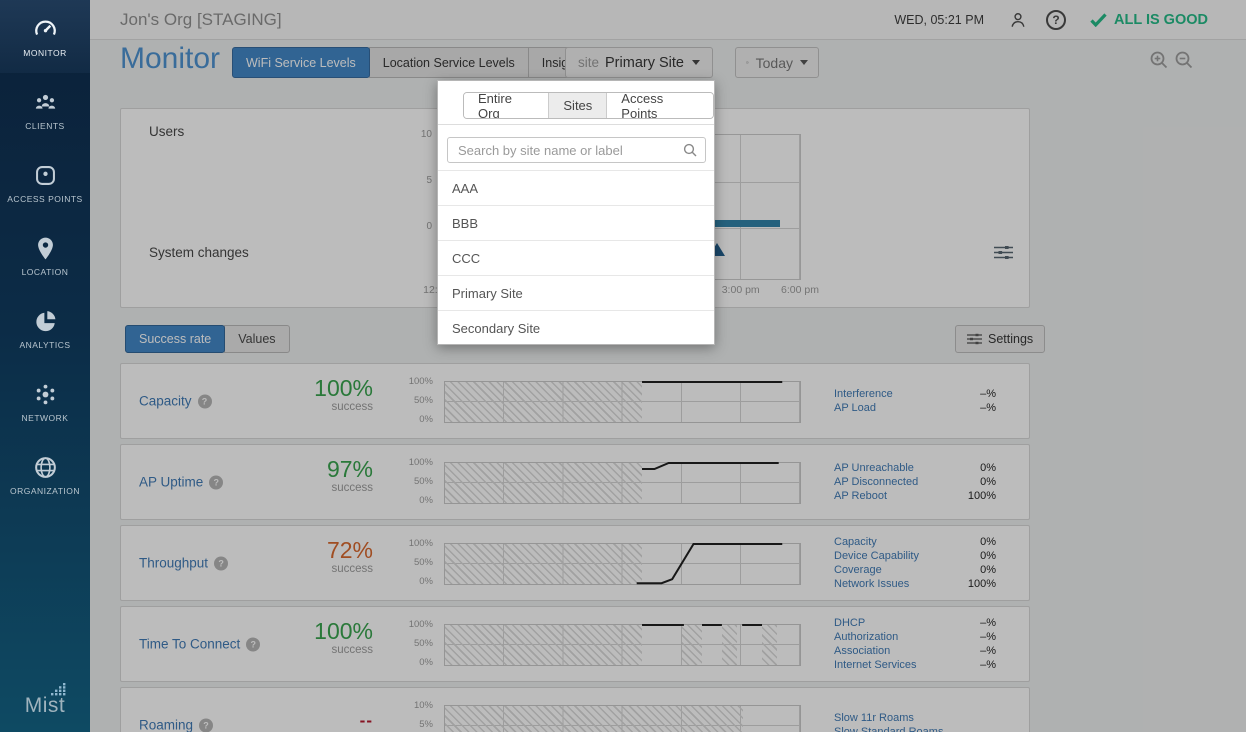 The image size is (1246, 732). What do you see at coordinates (690, 150) in the screenshot?
I see `search-icon` at bounding box center [690, 150].